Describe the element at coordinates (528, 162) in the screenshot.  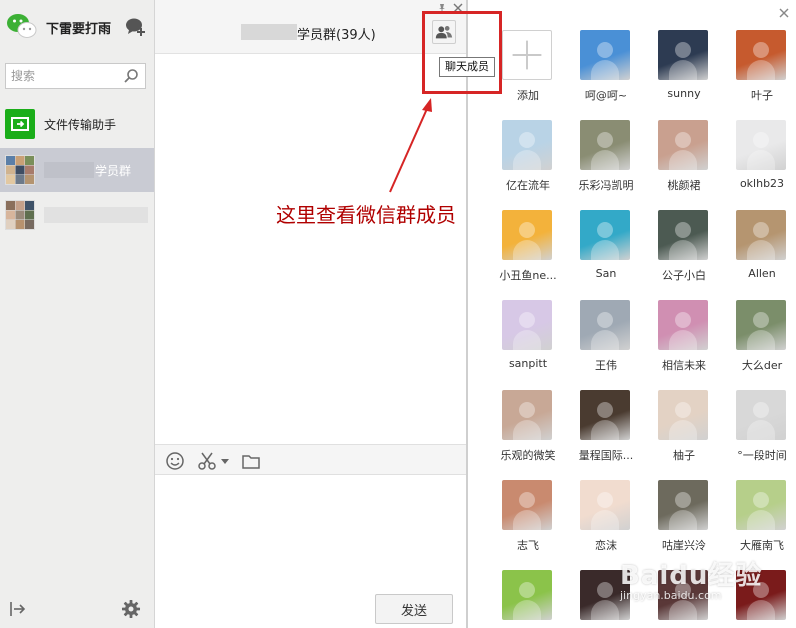
I see `member-item: 亿在流年` at that location.